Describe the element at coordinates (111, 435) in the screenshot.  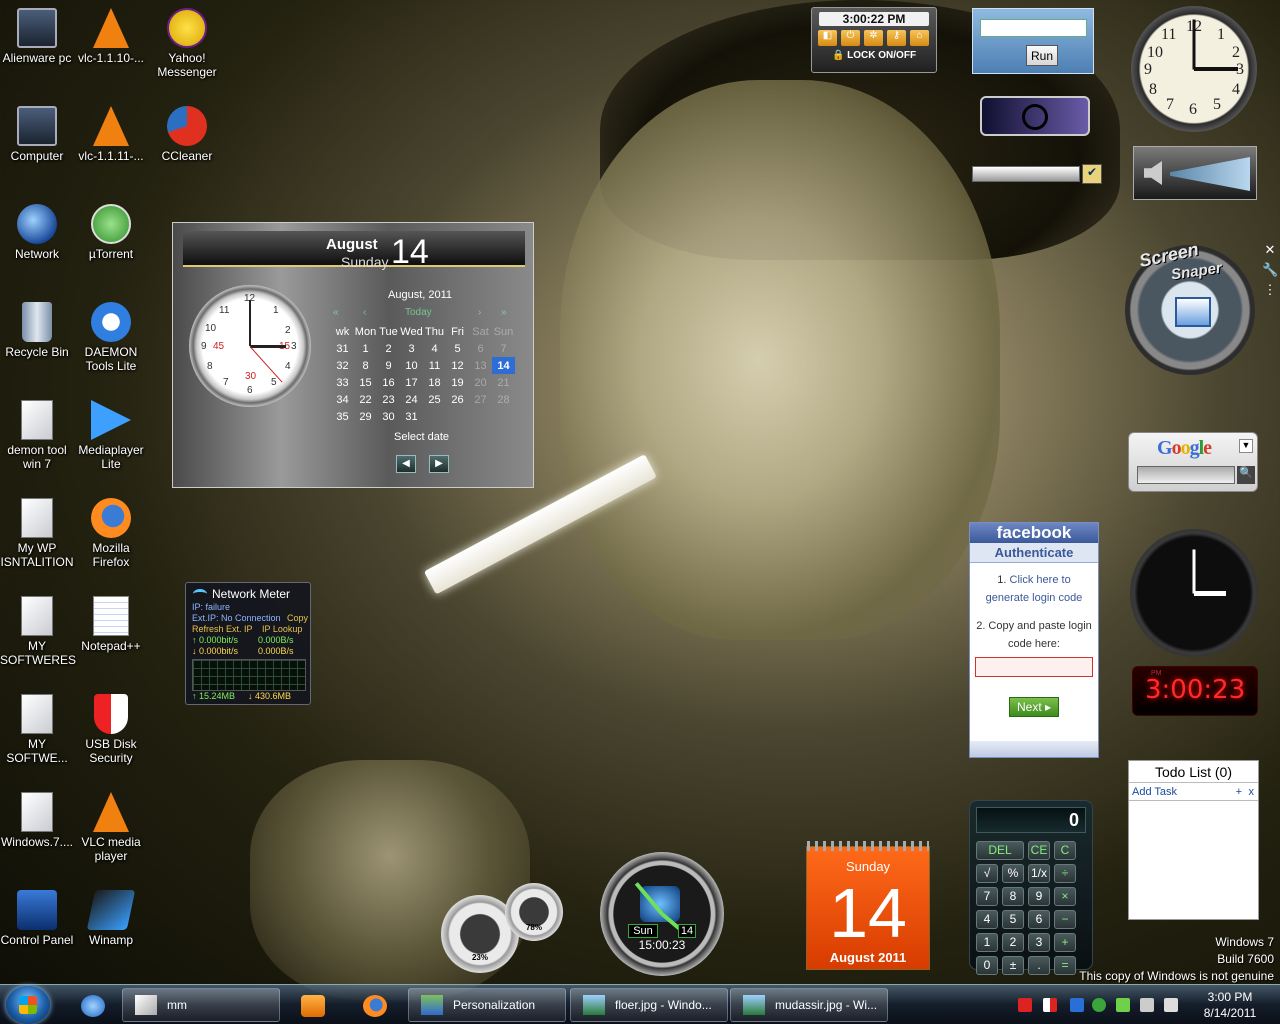
I see `desktop-icon: Mediaplayer Lite` at that location.